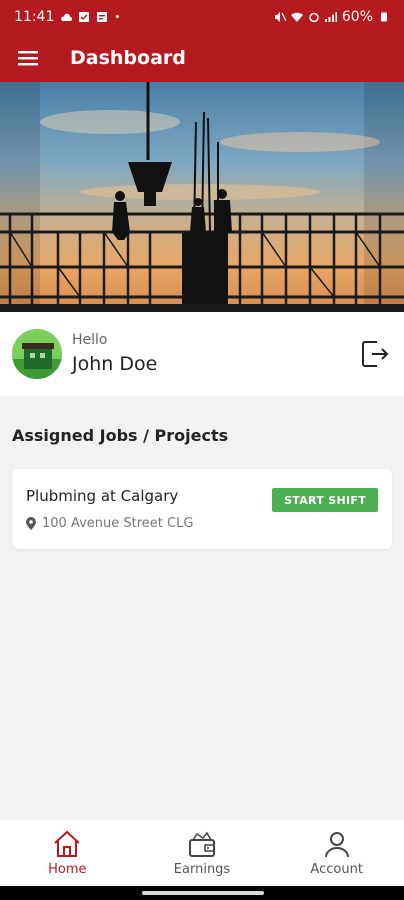 The width and height of the screenshot is (404, 900). I want to click on user-profile-card: Hello John Doe, so click(202, 354).